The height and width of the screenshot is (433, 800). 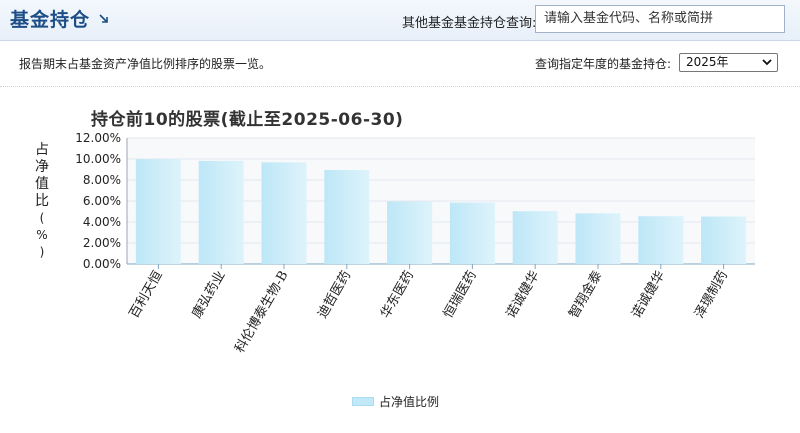 I want to click on y-tick-label: 4.00%, so click(x=102, y=222).